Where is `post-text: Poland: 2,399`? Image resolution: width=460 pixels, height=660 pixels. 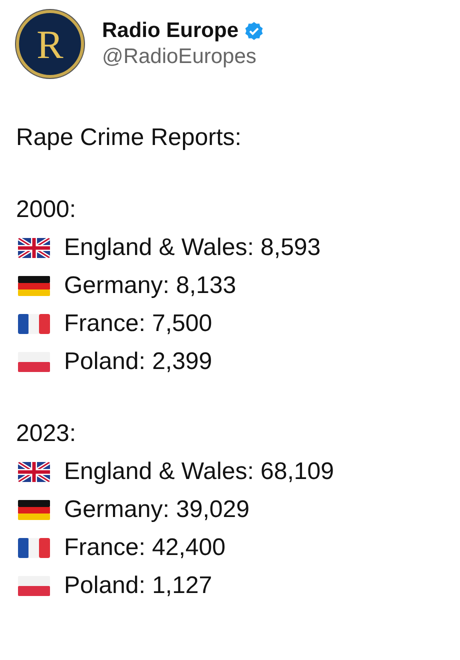 post-text: Poland: 2,399 is located at coordinates (138, 362).